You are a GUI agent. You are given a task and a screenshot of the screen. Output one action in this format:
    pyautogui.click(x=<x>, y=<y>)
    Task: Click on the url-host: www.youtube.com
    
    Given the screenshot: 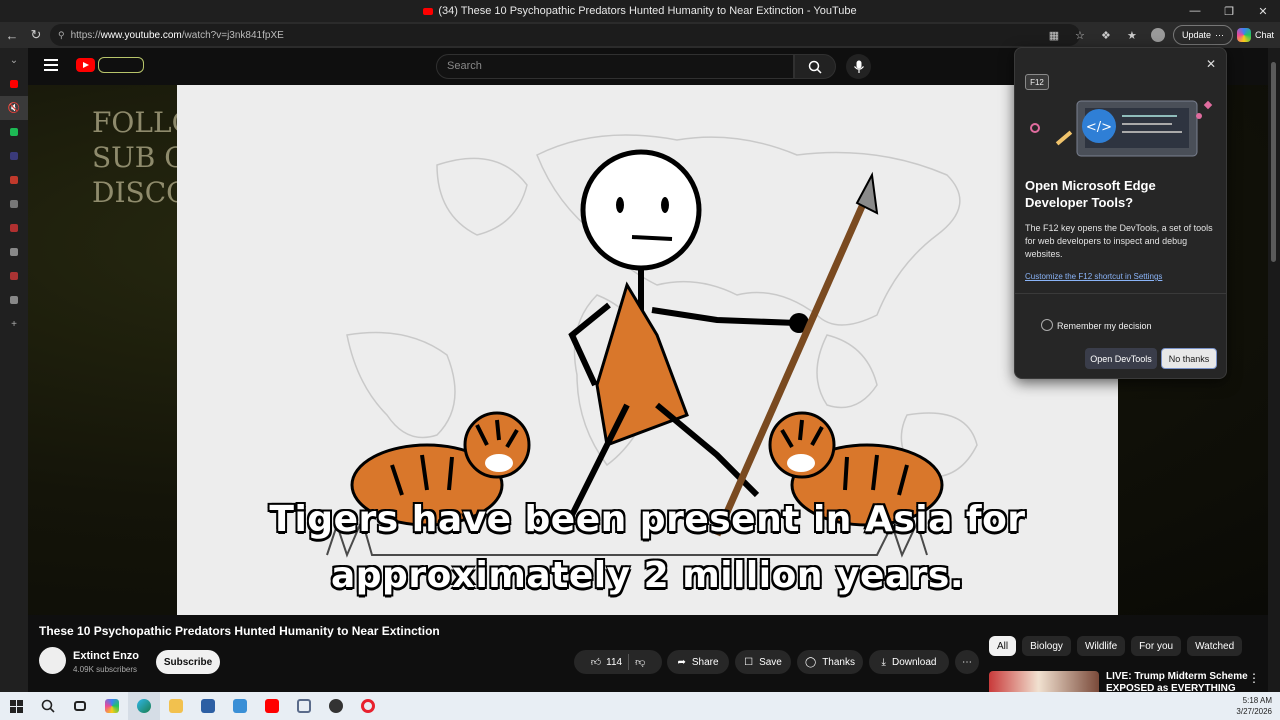 What is the action you would take?
    pyautogui.click(x=141, y=35)
    